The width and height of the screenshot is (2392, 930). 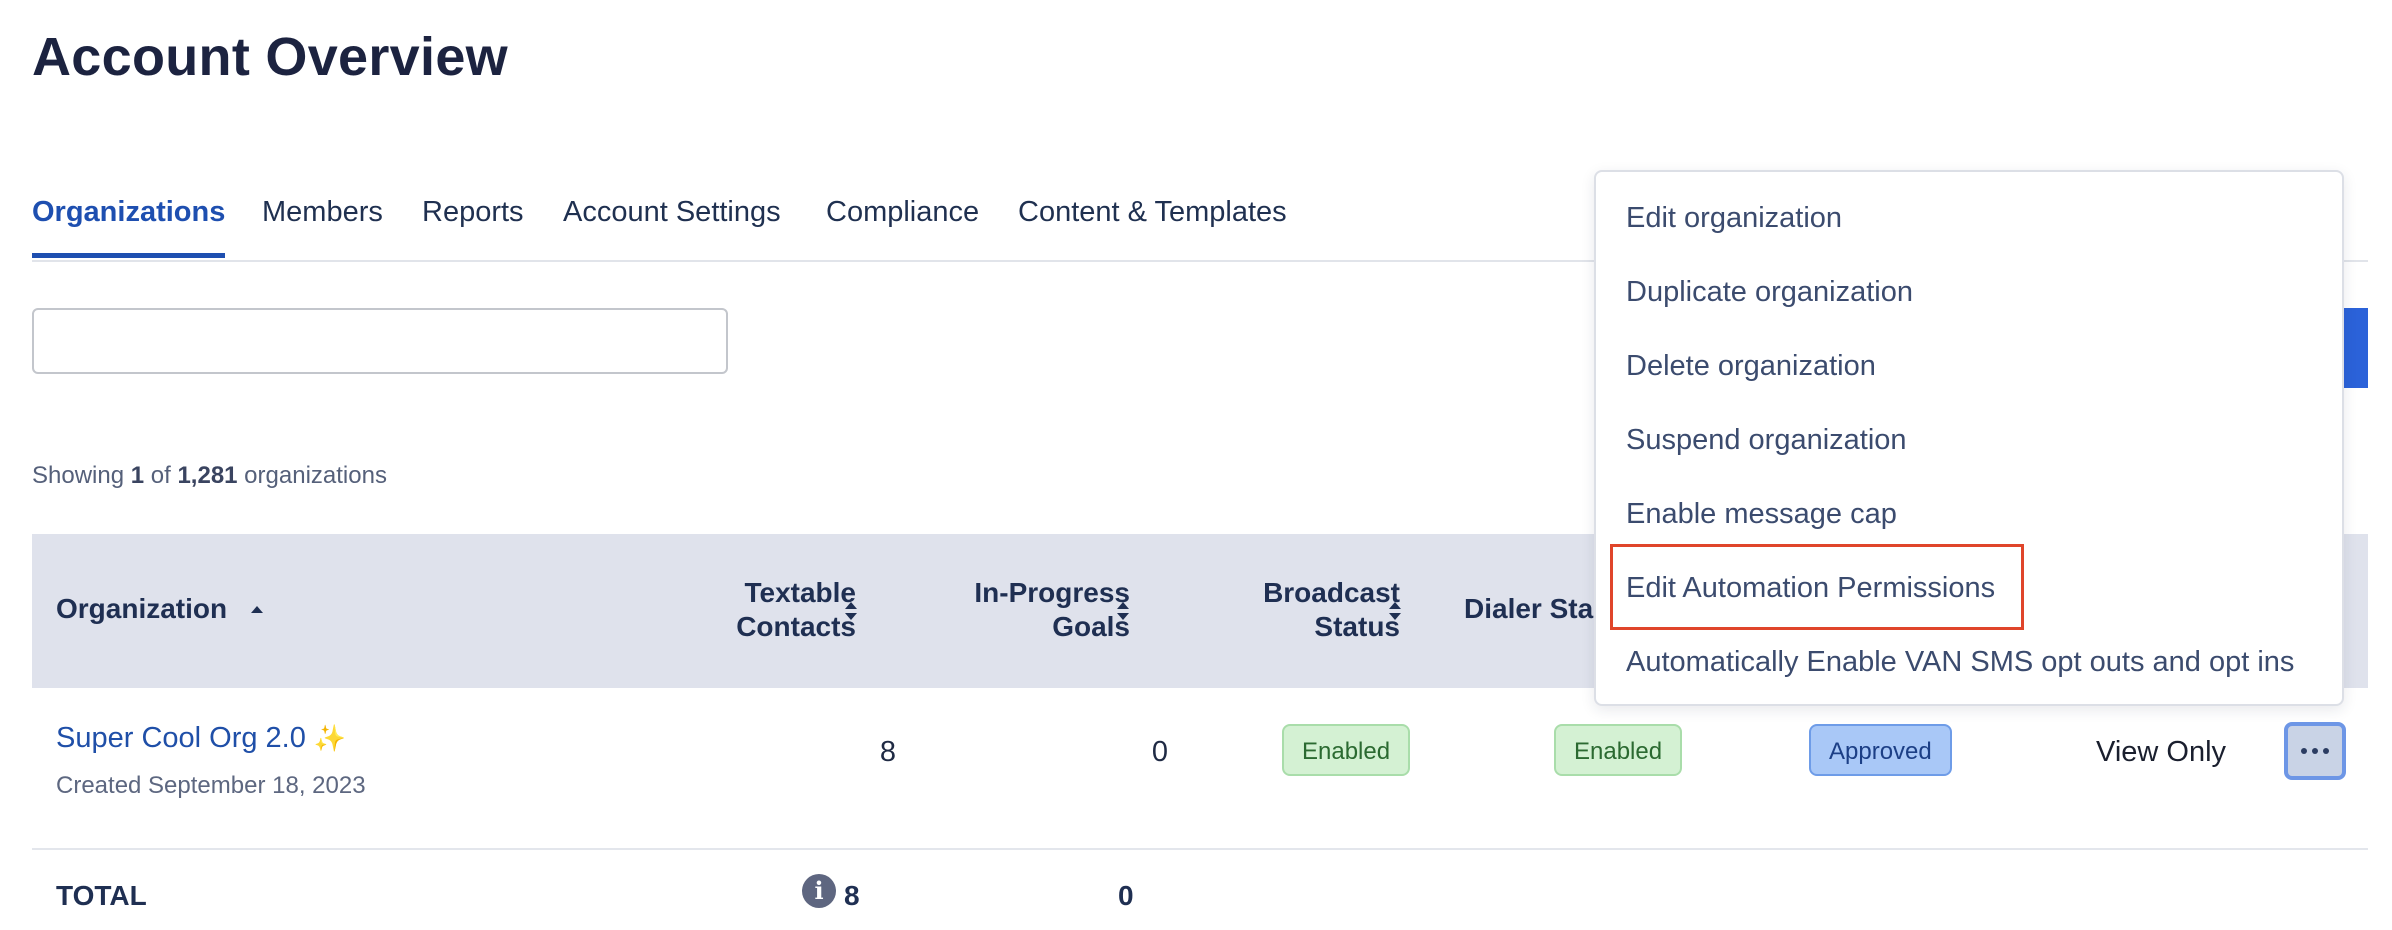 What do you see at coordinates (1357, 626) in the screenshot?
I see `column-header-broadcast-line2: Status` at bounding box center [1357, 626].